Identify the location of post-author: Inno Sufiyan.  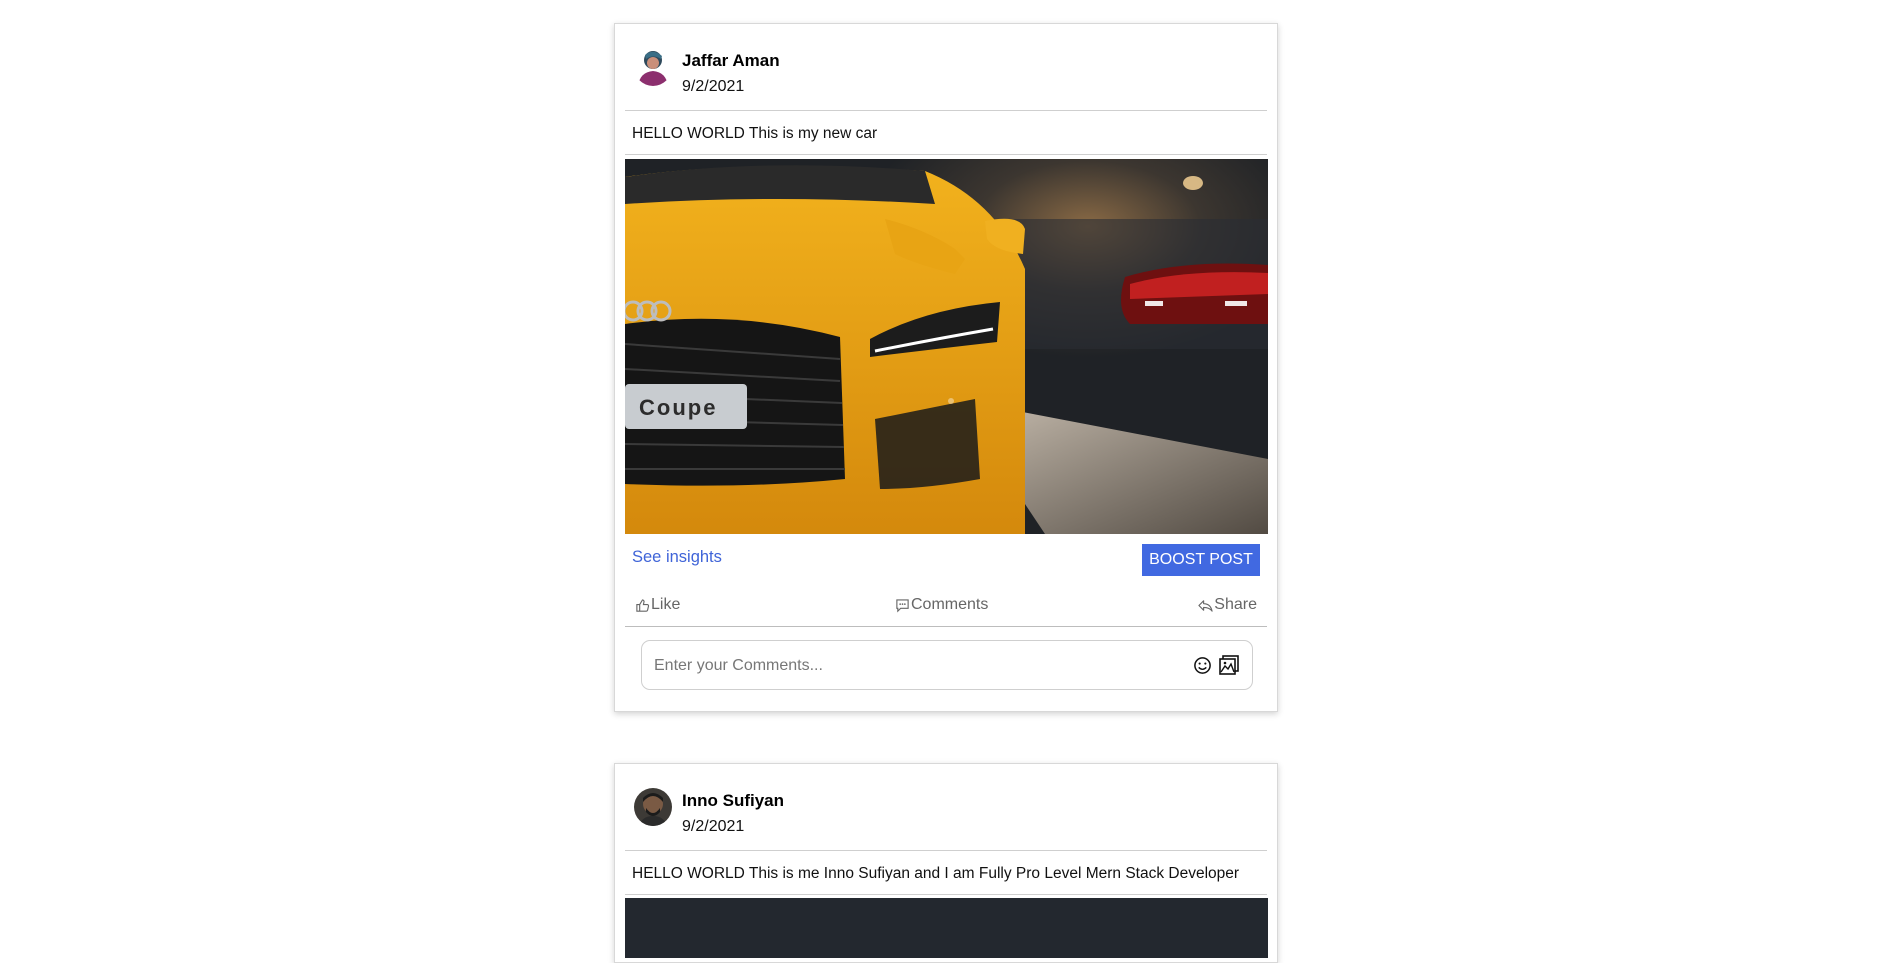
(733, 801).